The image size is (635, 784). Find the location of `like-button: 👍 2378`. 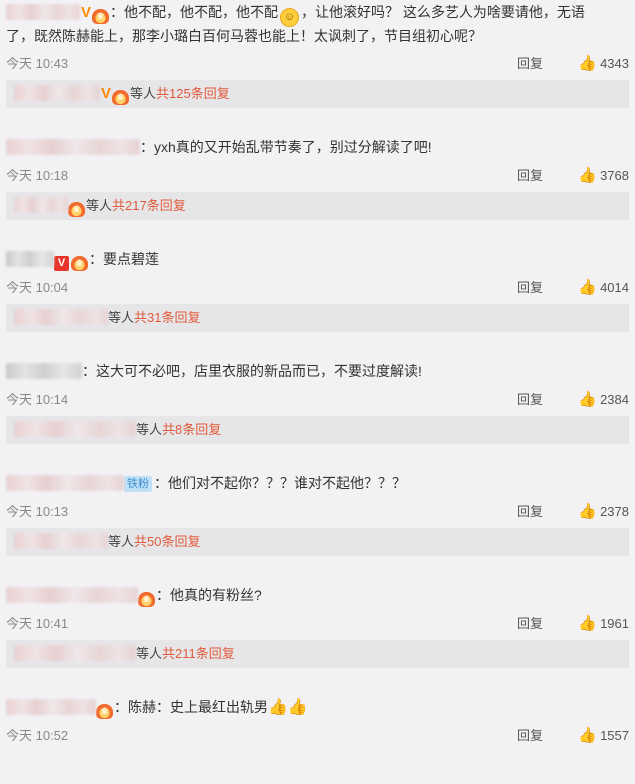

like-button: 👍 2378 is located at coordinates (603, 512).